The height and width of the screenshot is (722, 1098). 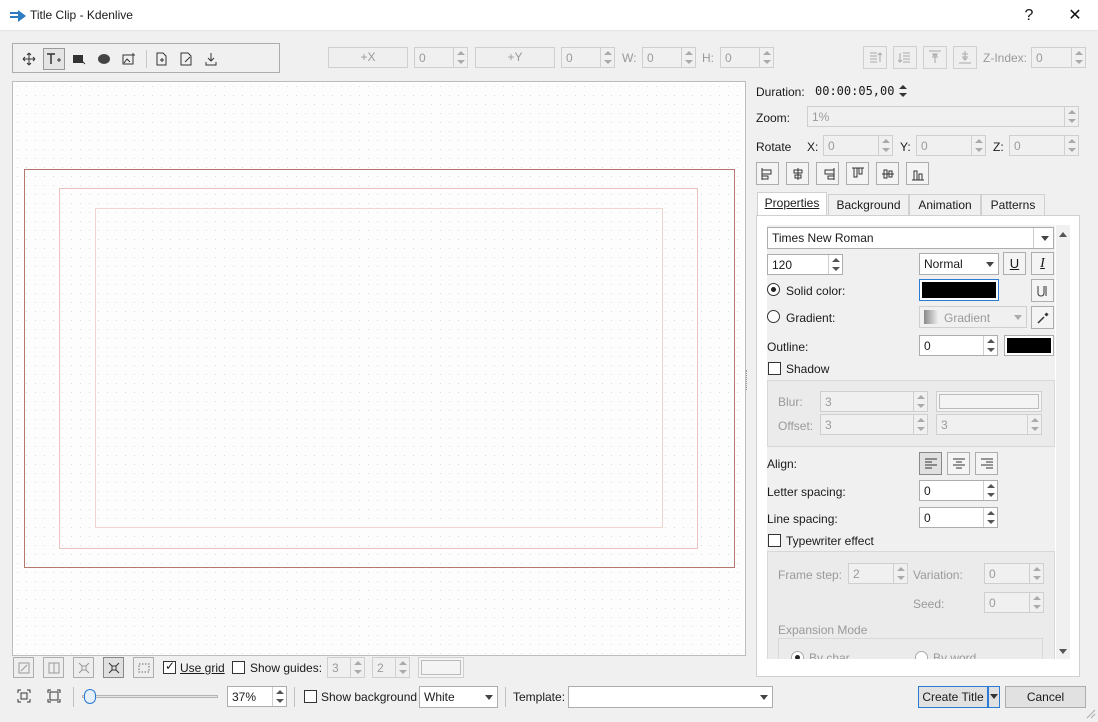 What do you see at coordinates (921, 655) in the screenshot?
I see `by-word-radio` at bounding box center [921, 655].